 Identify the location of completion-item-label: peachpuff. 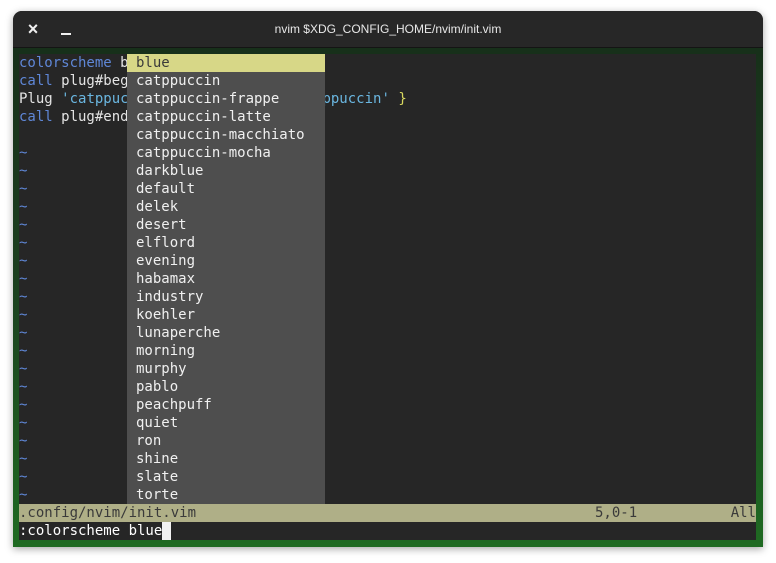
(174, 405).